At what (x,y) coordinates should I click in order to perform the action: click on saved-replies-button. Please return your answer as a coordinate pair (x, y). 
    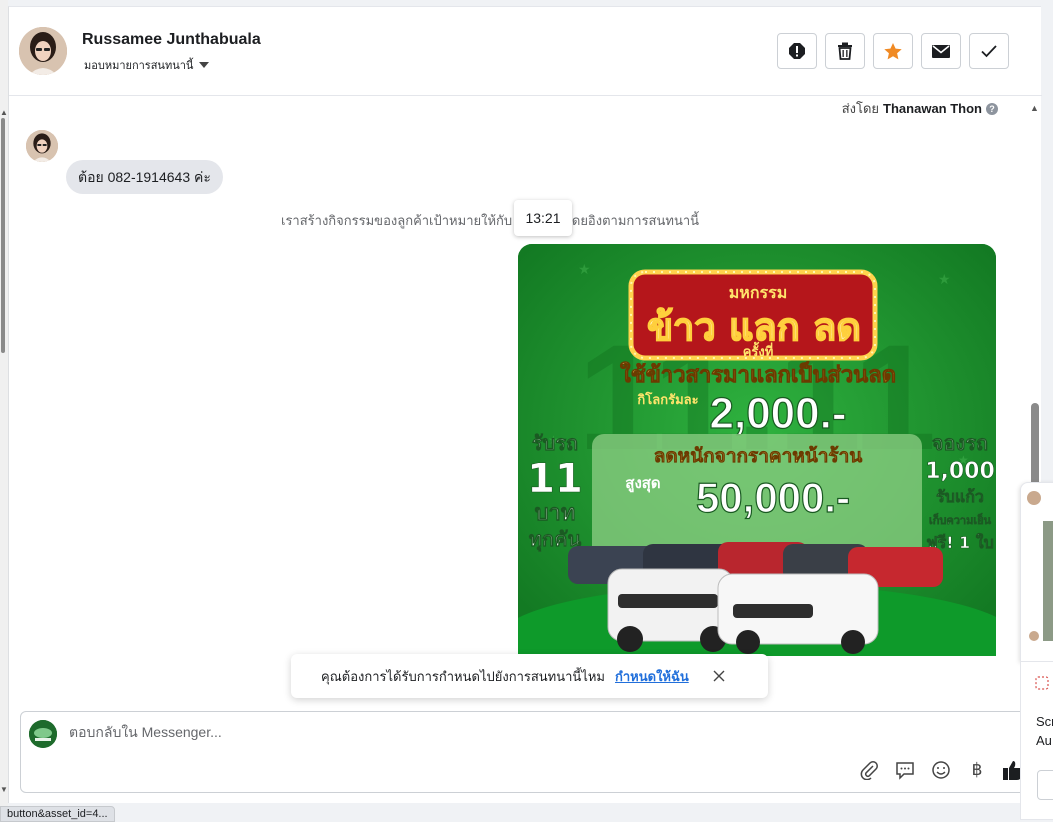
    Looking at the image, I should click on (905, 770).